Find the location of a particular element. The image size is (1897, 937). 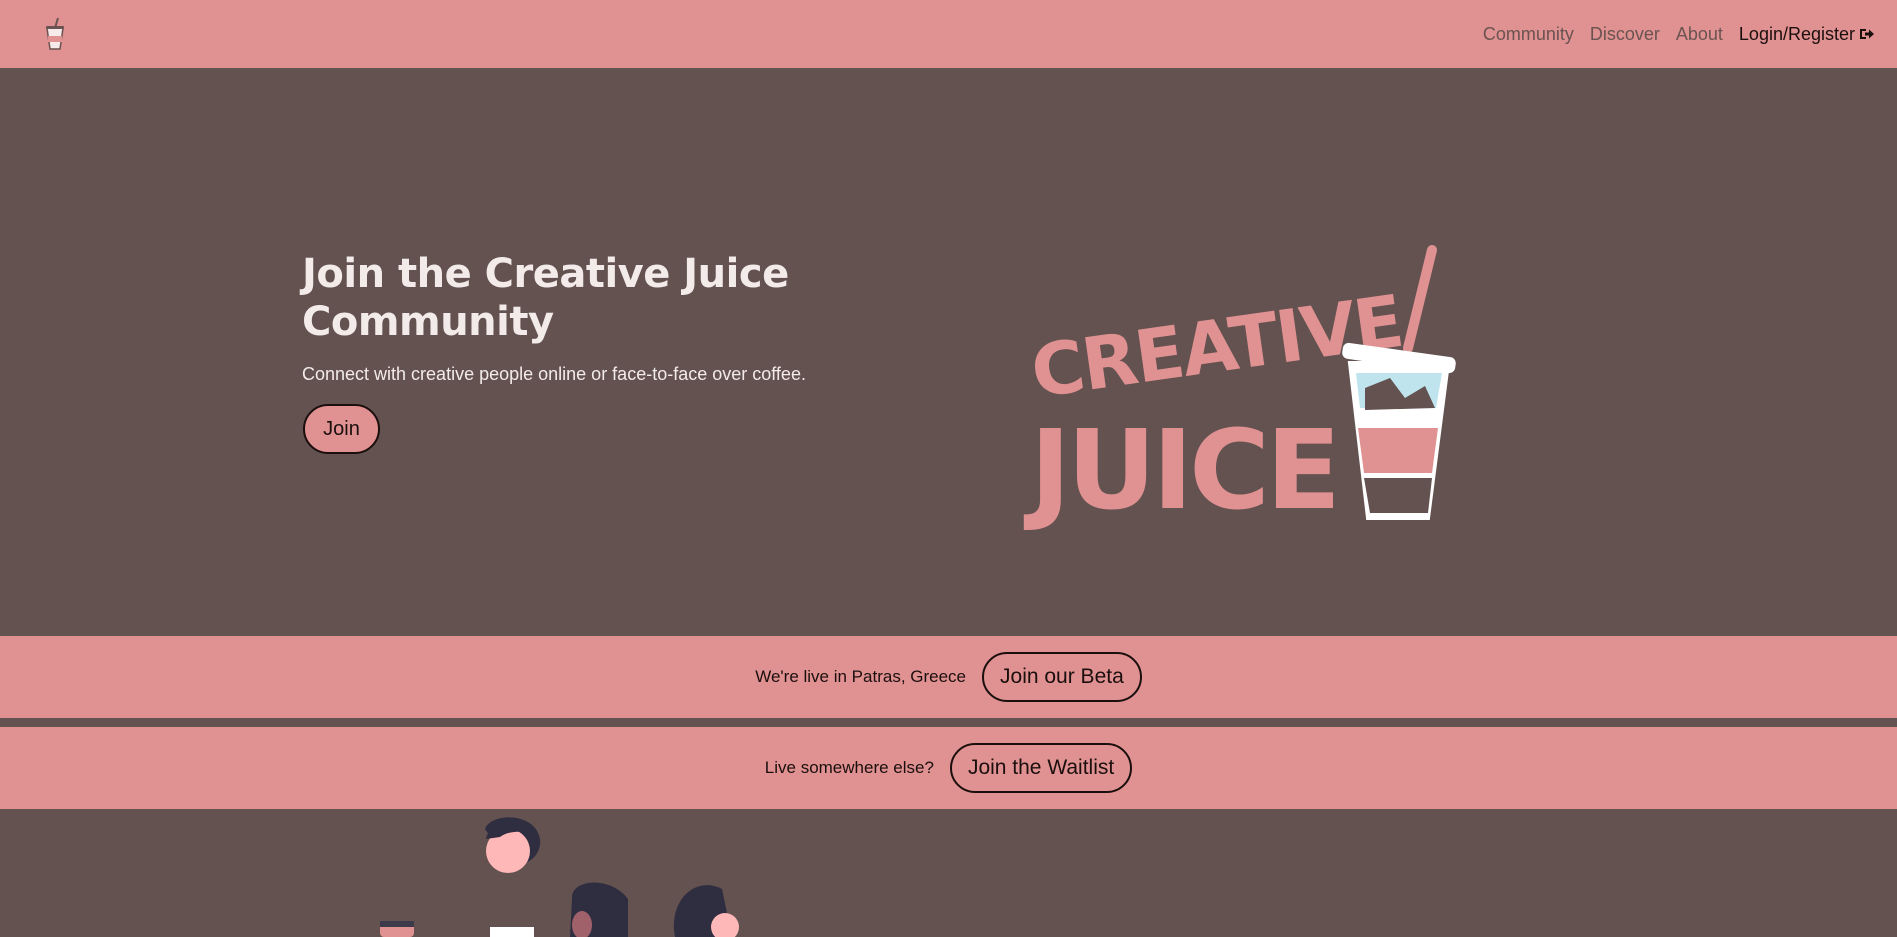

logo-line-juice: JUICE is located at coordinates (1180, 470).